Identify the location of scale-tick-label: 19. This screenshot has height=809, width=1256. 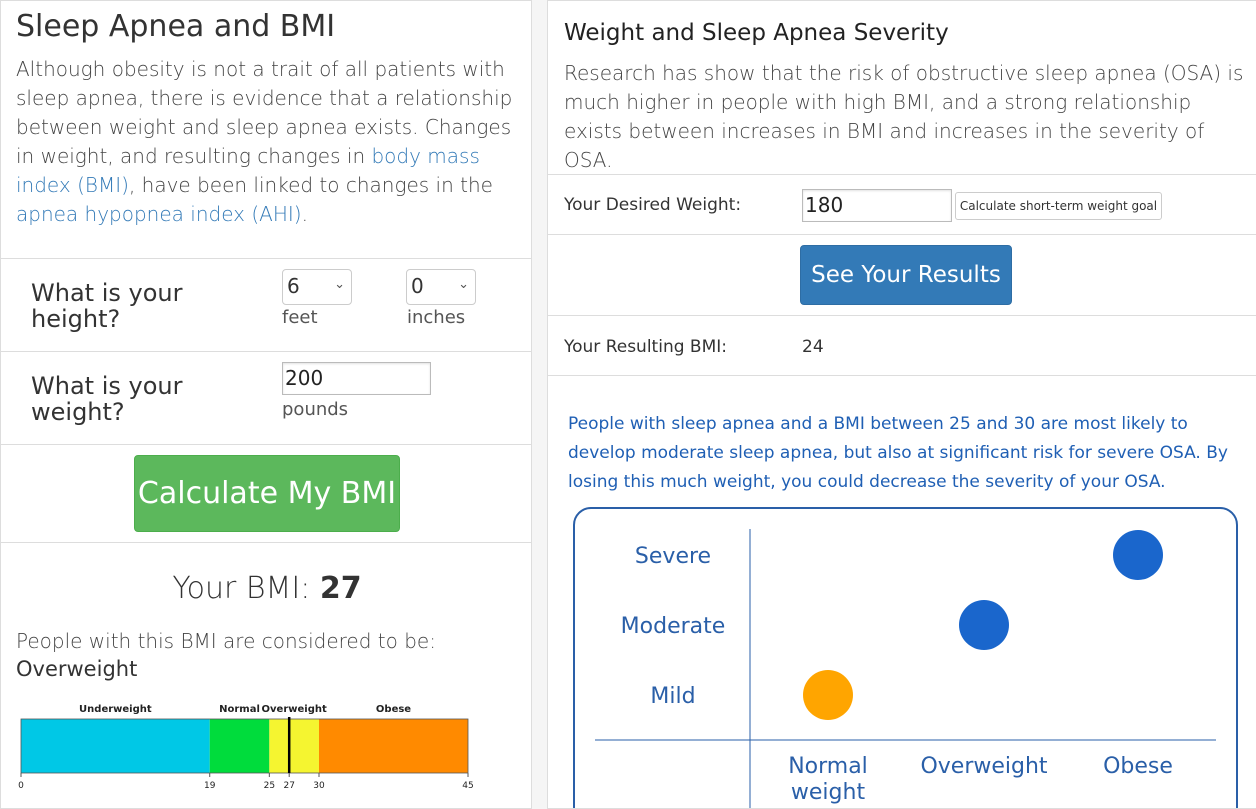
(210, 786).